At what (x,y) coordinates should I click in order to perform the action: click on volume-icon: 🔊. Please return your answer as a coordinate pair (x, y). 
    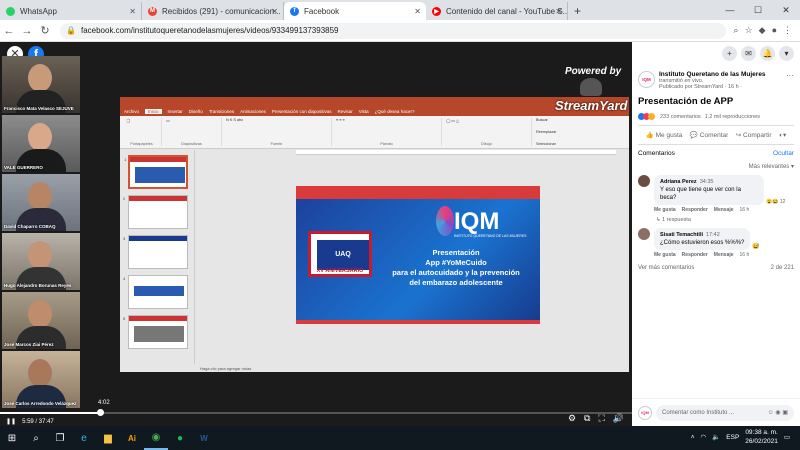
    Looking at the image, I should click on (618, 418).